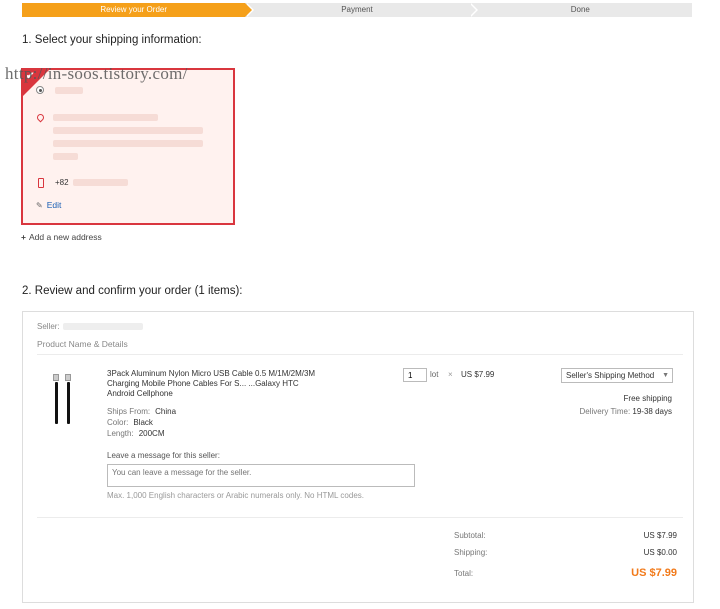  I want to click on message-label: Leave a message for this seller:, so click(163, 455).